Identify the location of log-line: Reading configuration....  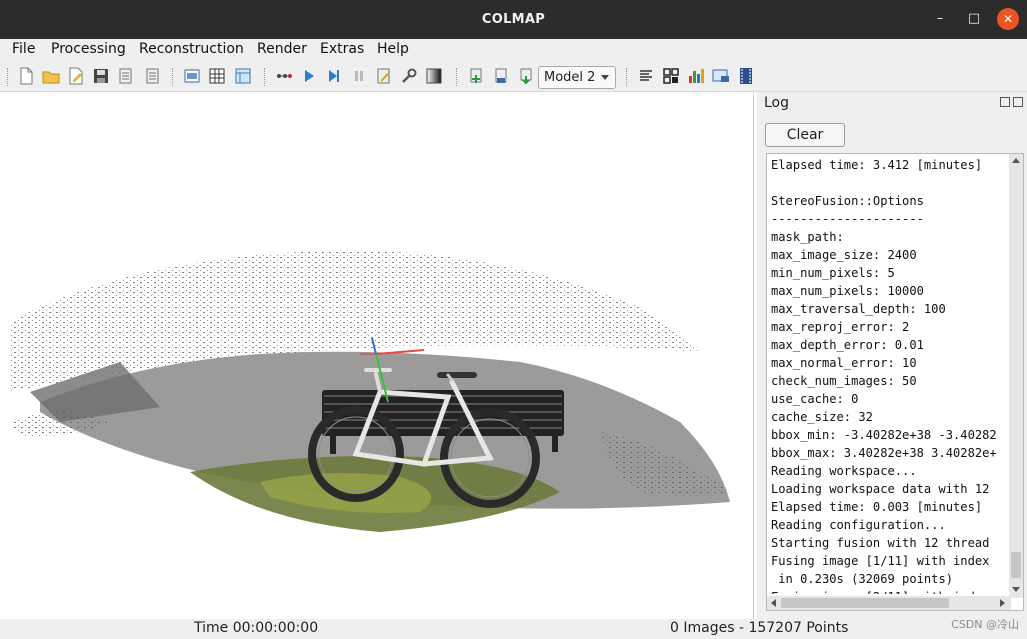
(858, 525).